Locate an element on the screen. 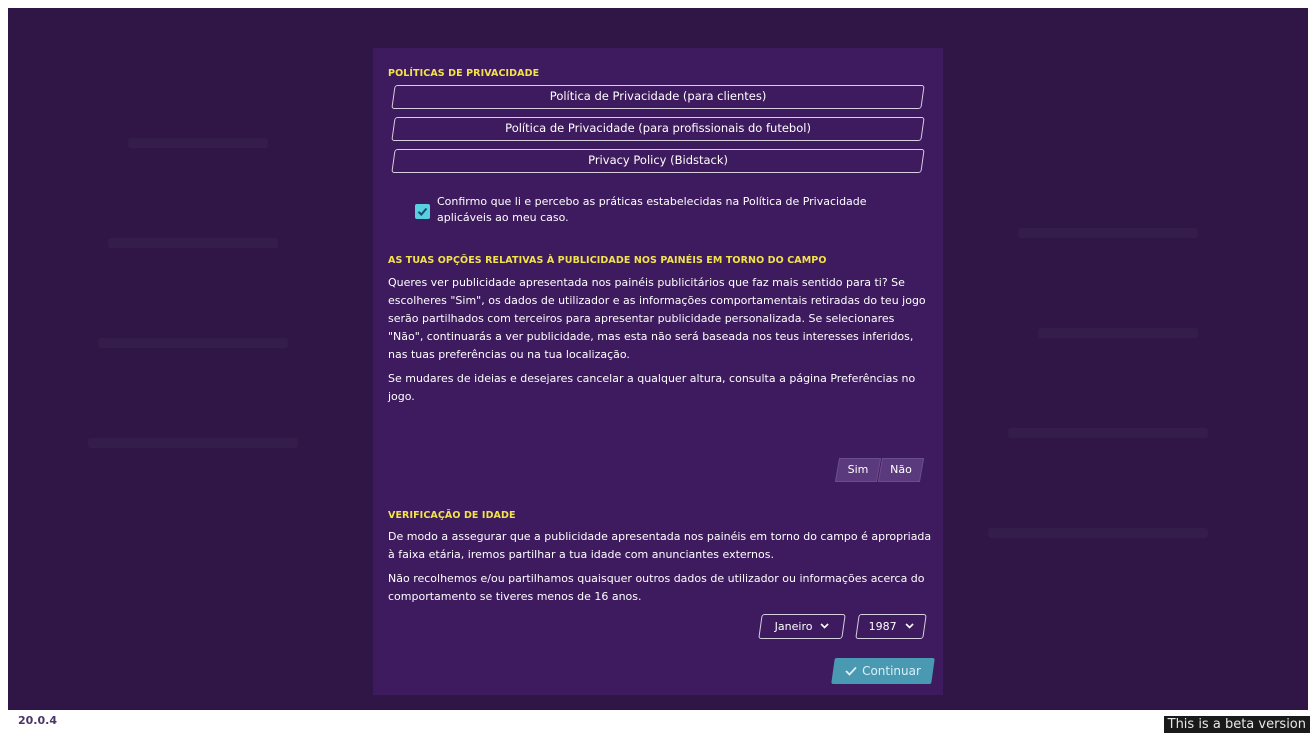 The height and width of the screenshot is (733, 1312). ads-no-label: Não is located at coordinates (901, 469).